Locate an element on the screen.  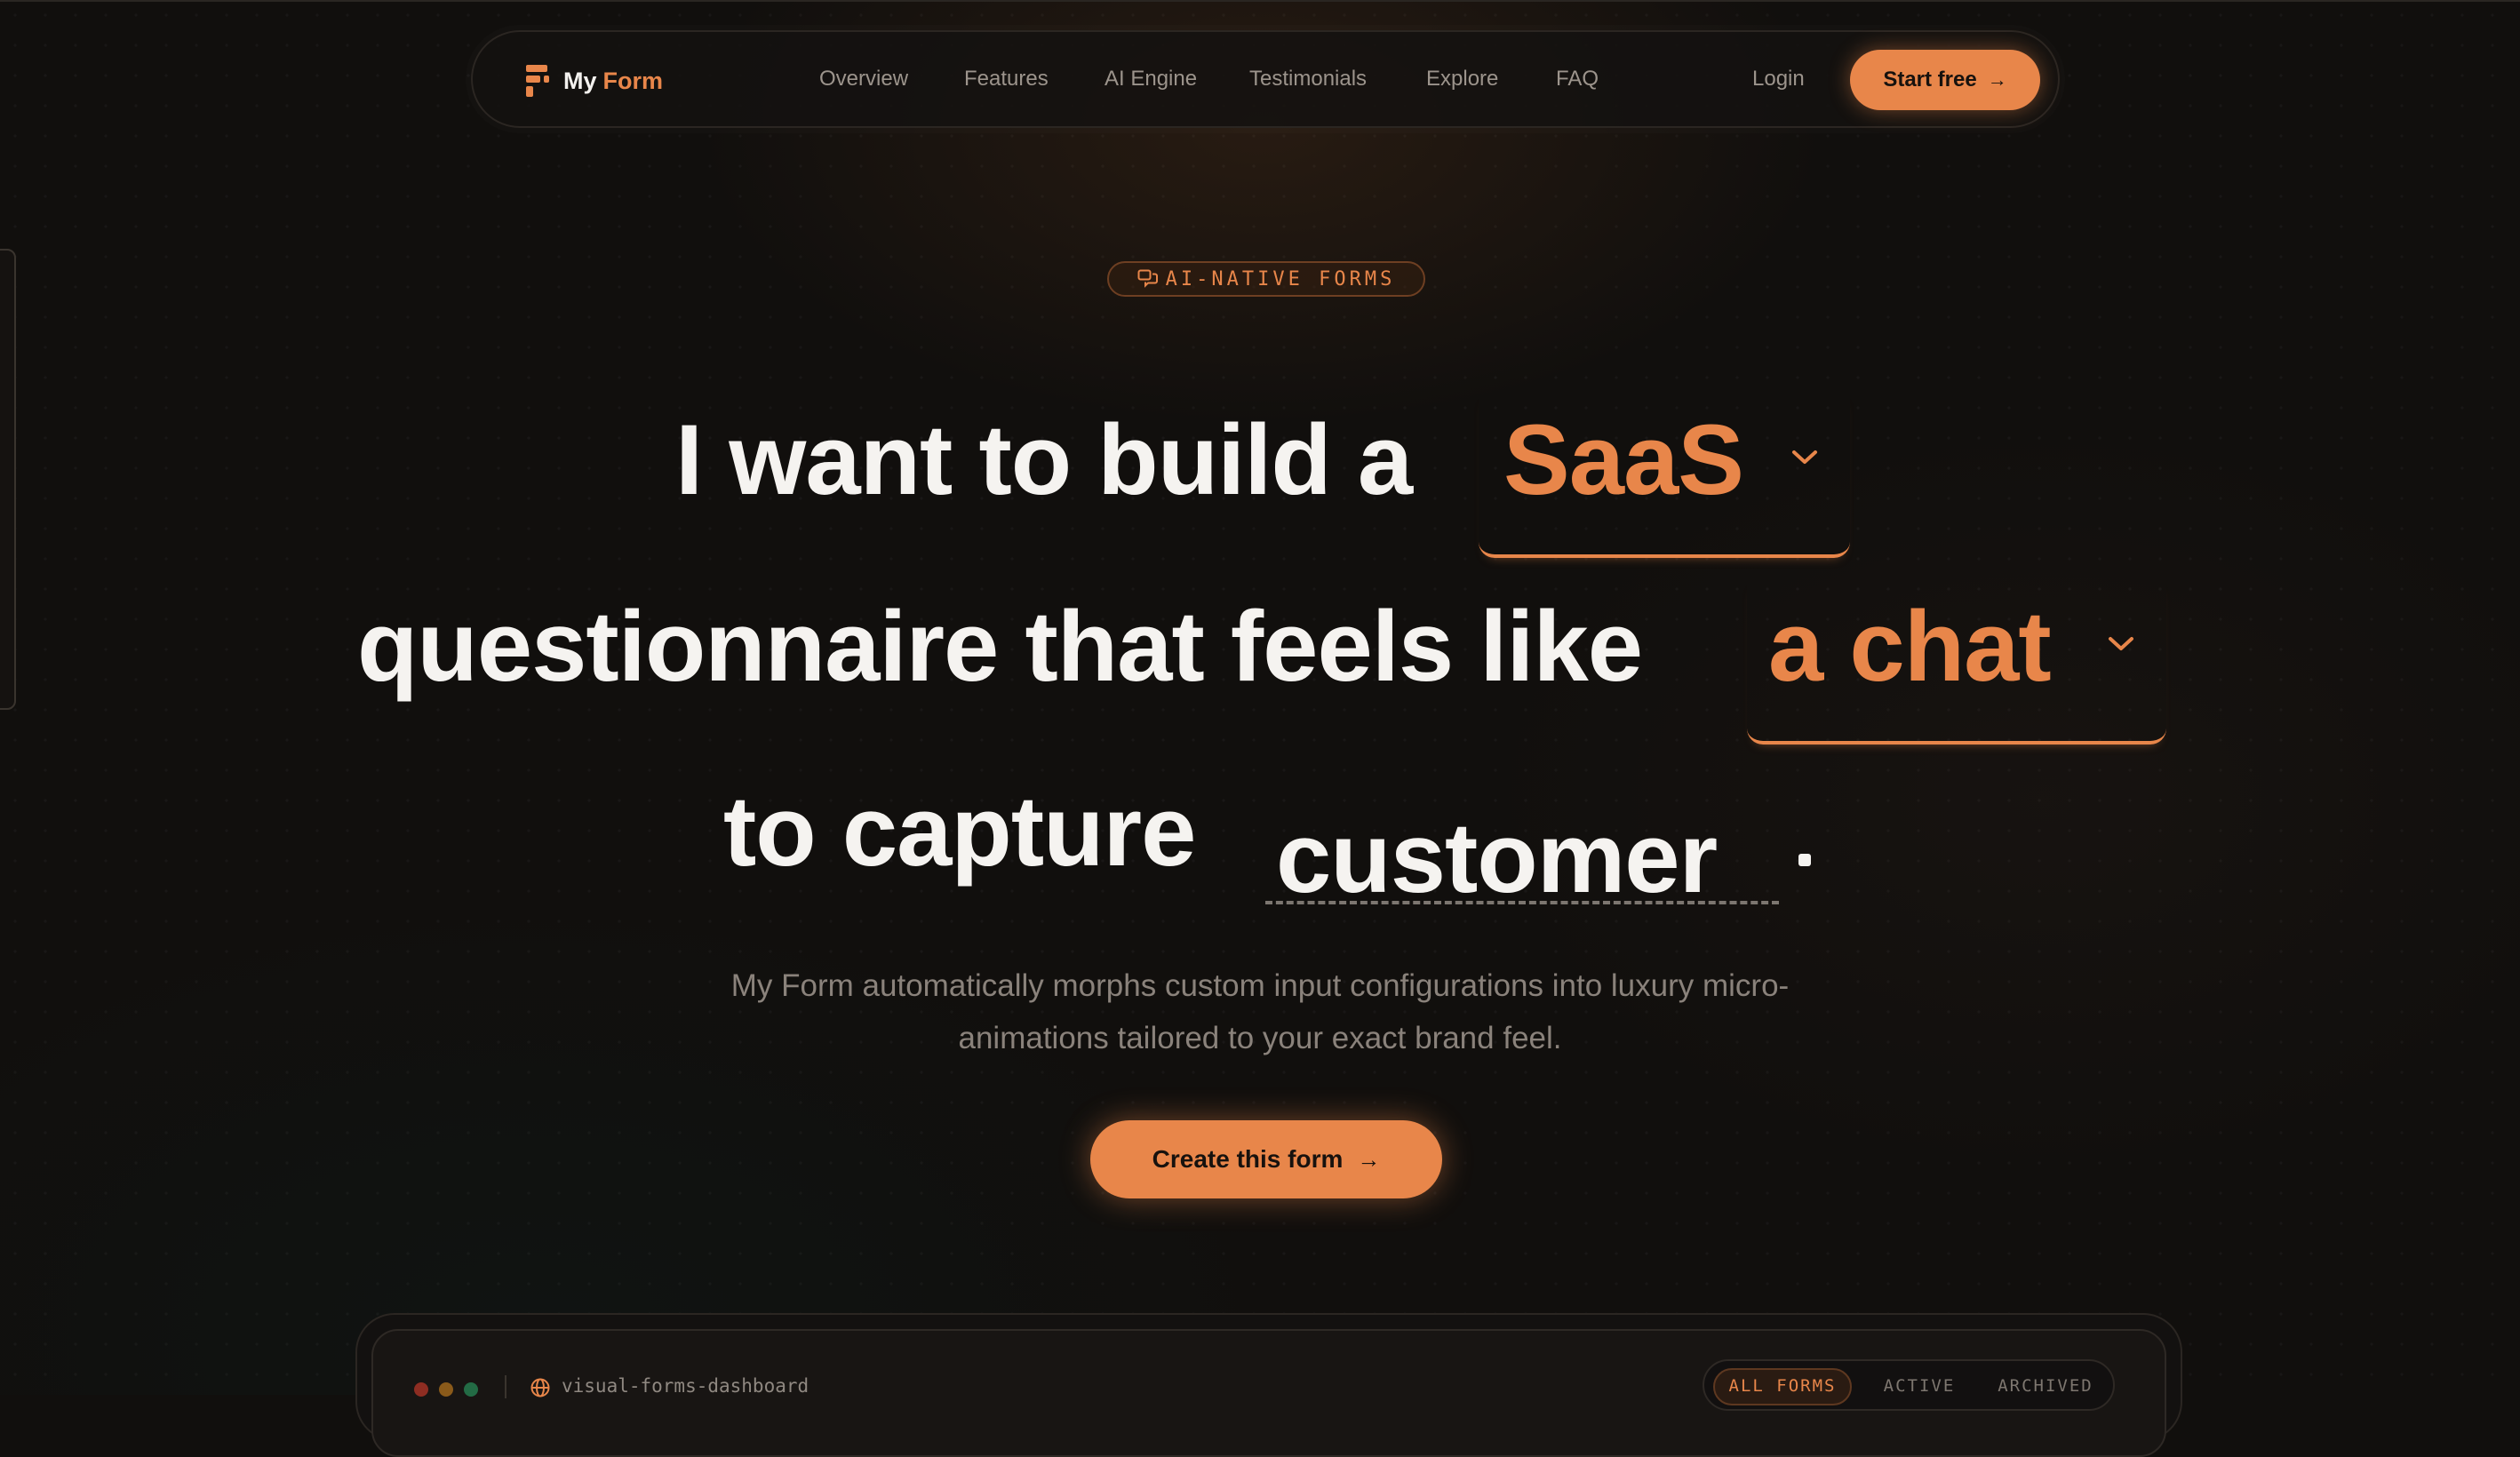
logo-icon is located at coordinates (537, 81).